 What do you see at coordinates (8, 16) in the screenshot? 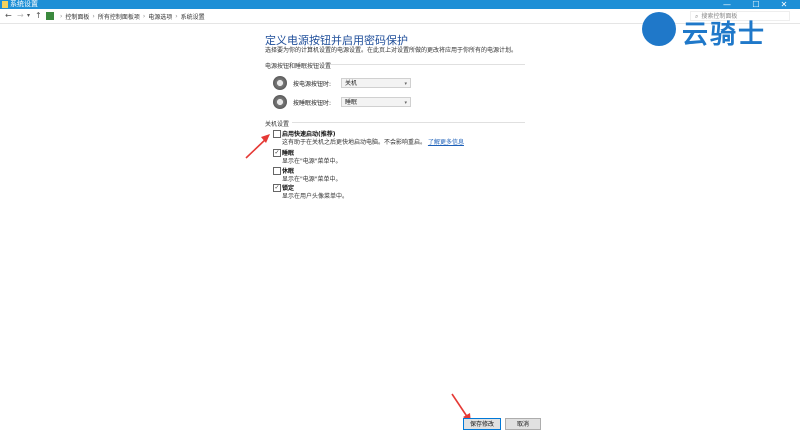
I see `back-arrow-icon: ←` at bounding box center [8, 16].